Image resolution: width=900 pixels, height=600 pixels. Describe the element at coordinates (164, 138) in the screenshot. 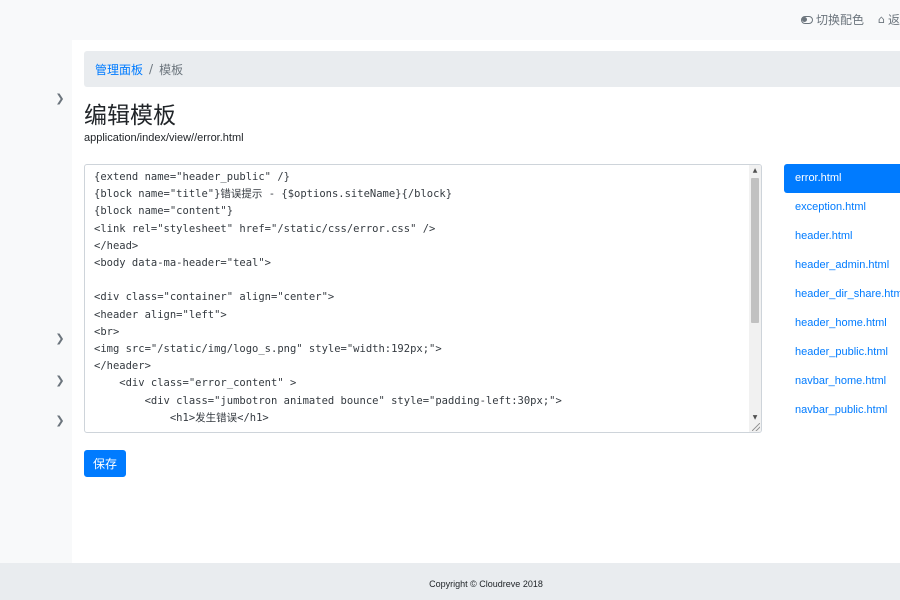

I see `template-path: application/index/view//error.html` at that location.